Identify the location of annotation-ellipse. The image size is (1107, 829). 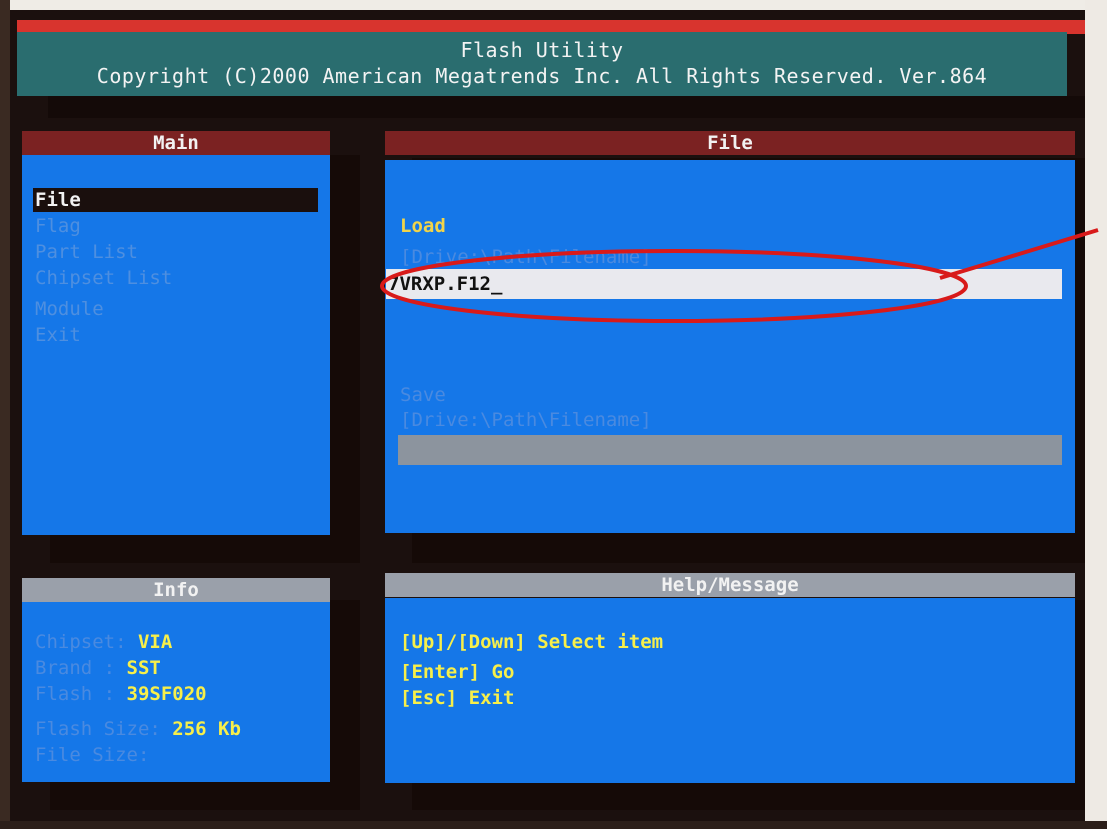
(674, 286).